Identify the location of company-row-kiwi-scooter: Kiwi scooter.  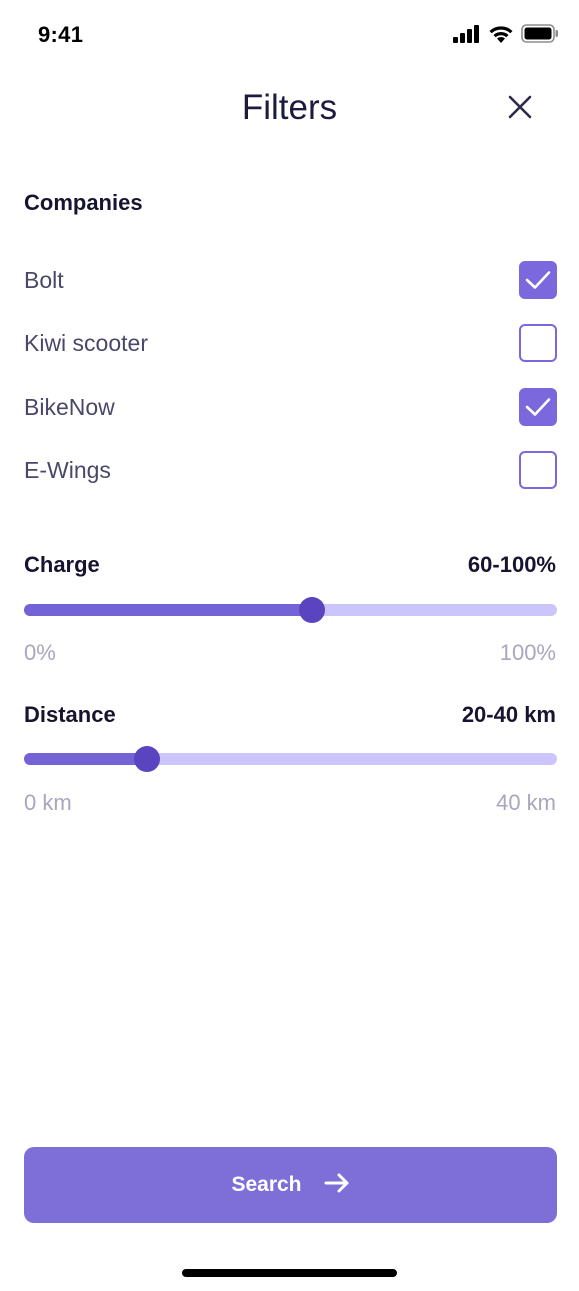
(290, 343).